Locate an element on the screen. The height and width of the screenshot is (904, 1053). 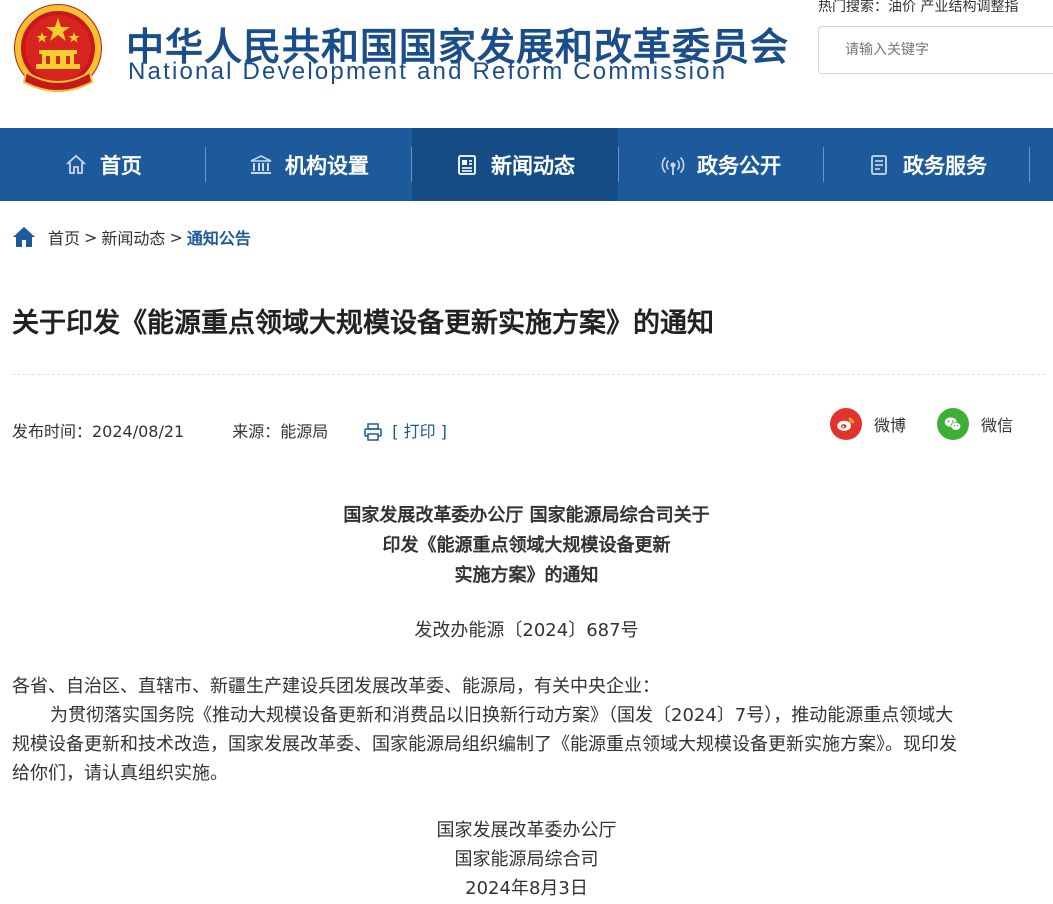
print-link: [ 打印 ] is located at coordinates (419, 430).